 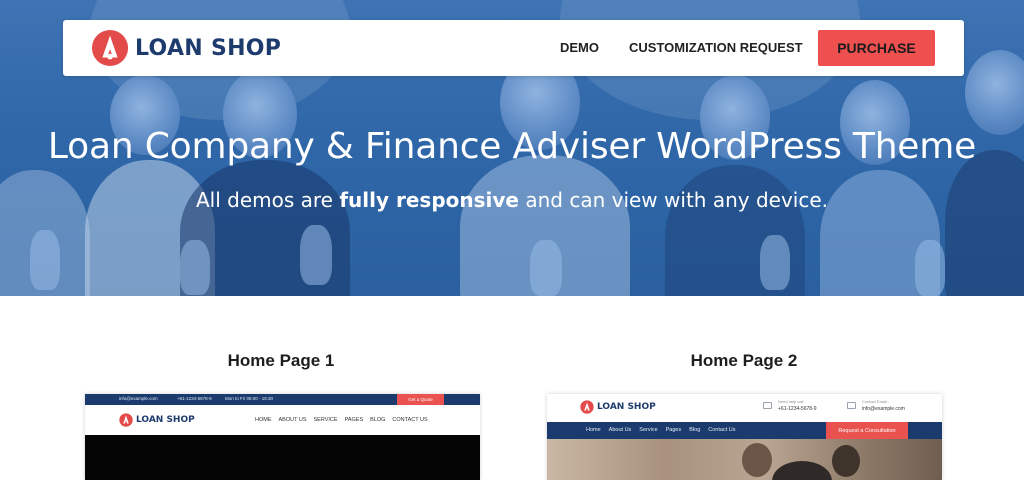 I want to click on preview-contact-value: +61-1234-5678-9, so click(x=797, y=409).